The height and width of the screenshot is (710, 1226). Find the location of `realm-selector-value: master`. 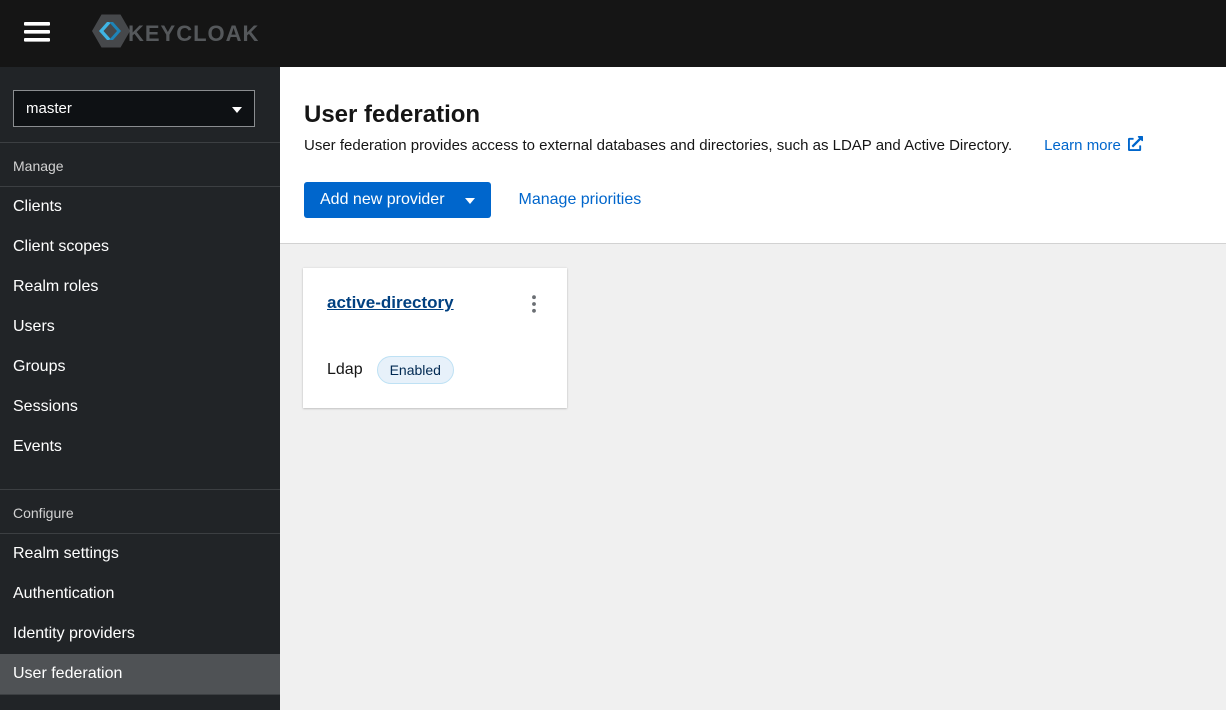

realm-selector-value: master is located at coordinates (49, 108).